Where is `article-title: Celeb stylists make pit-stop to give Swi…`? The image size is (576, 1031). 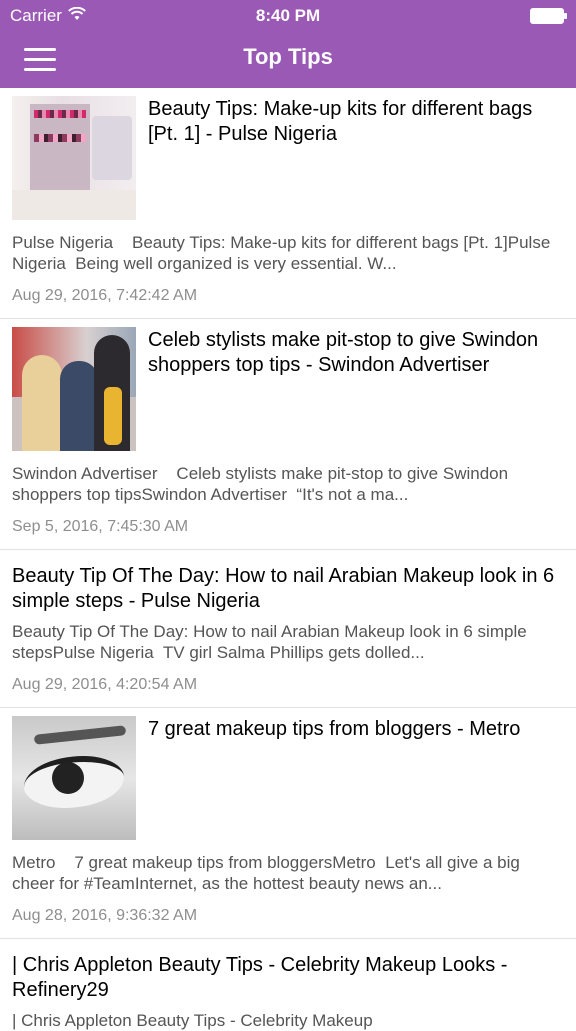
article-title: Celeb stylists make pit-stop to give Swi… is located at coordinates (343, 352).